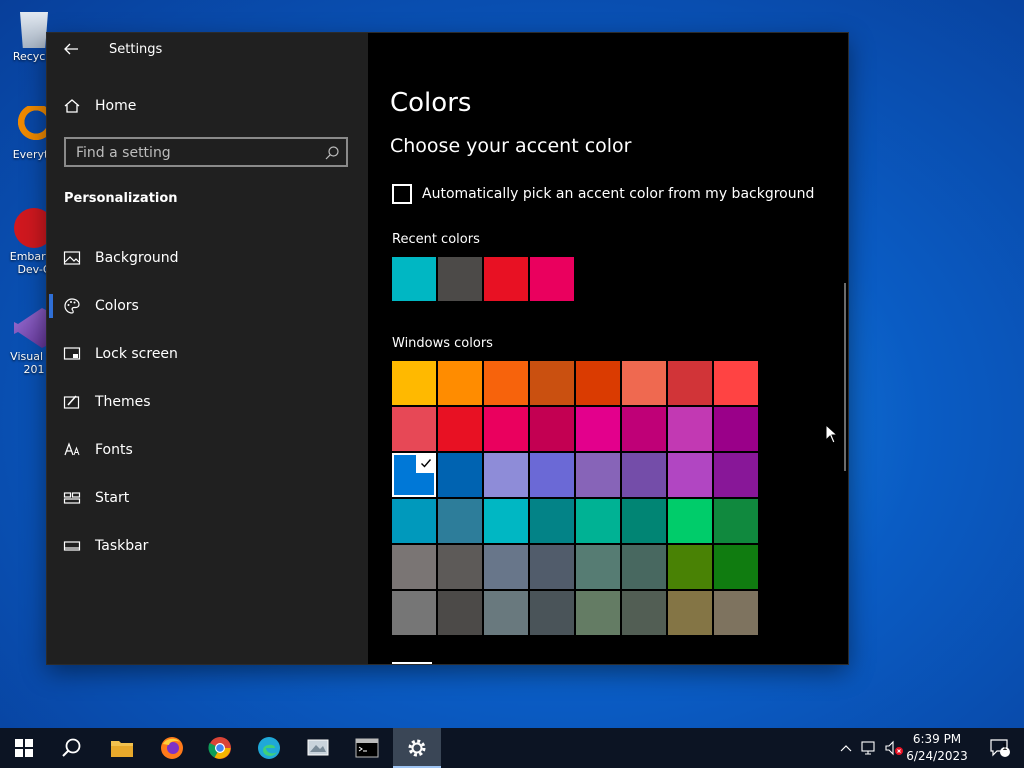 The height and width of the screenshot is (768, 1024). I want to click on windows-logo-icon, so click(24, 748).